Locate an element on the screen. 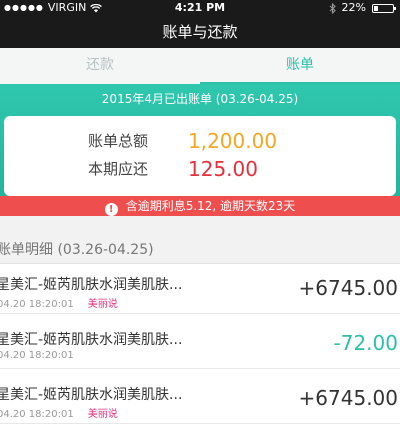 The height and width of the screenshot is (429, 400). battery-icon is located at coordinates (384, 8).